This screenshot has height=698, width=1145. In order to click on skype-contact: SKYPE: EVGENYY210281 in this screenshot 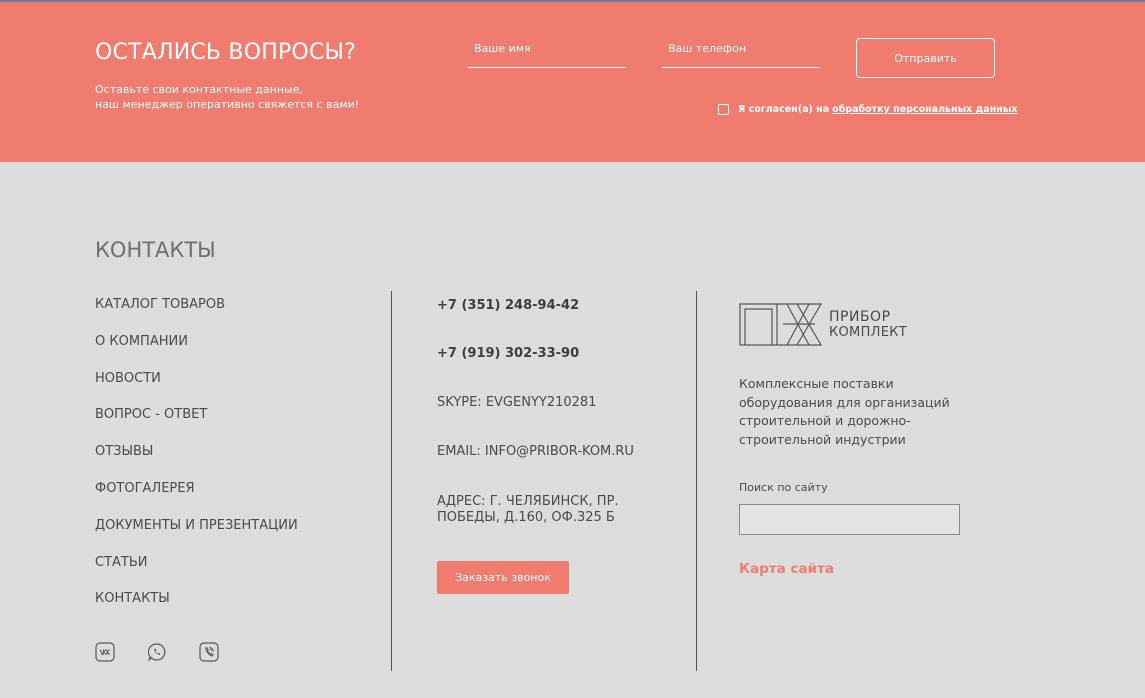, I will do `click(517, 402)`.